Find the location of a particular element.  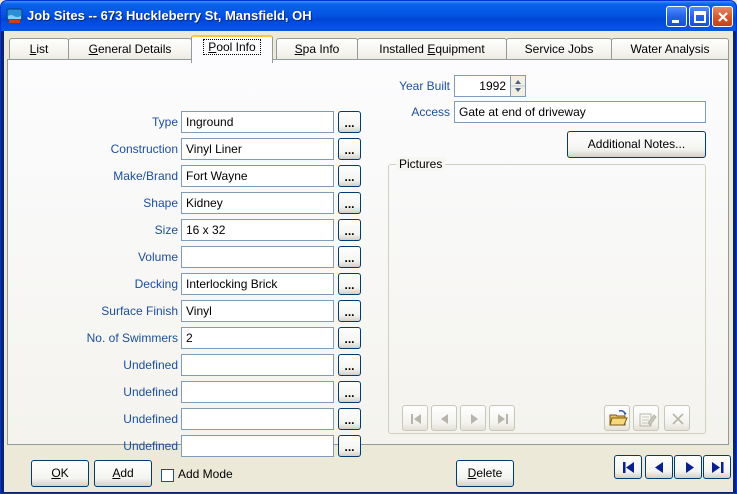

first-icon is located at coordinates (416, 419).